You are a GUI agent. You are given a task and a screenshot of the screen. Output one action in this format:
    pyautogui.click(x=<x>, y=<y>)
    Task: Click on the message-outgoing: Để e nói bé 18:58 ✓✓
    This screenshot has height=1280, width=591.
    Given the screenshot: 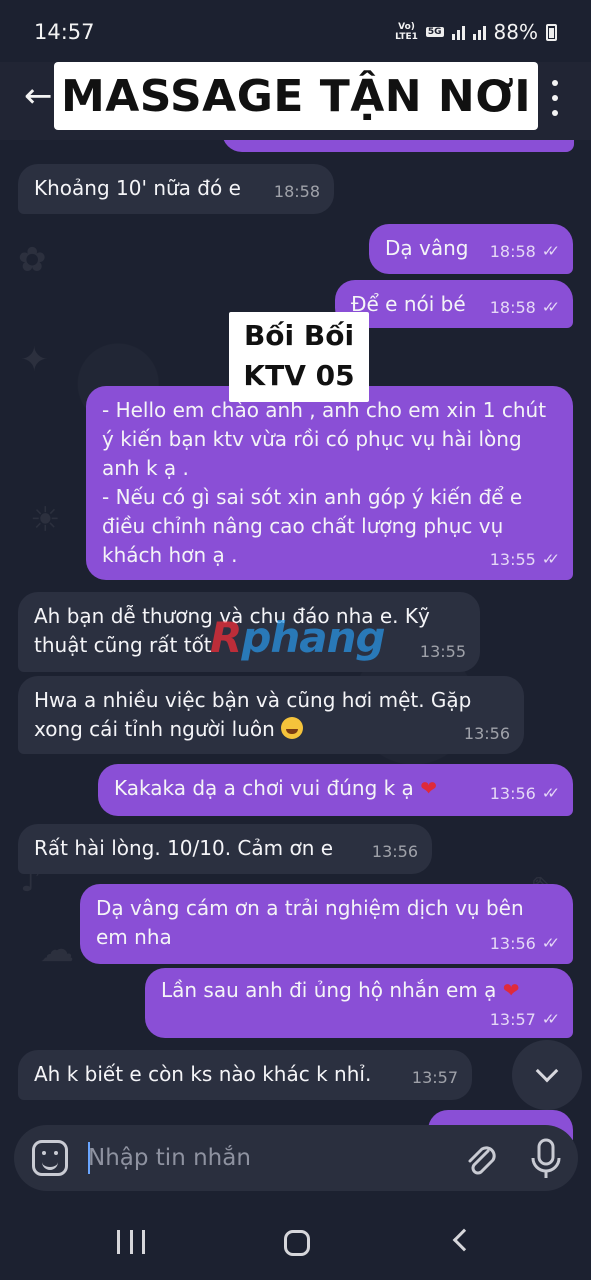 What is the action you would take?
    pyautogui.click(x=454, y=304)
    